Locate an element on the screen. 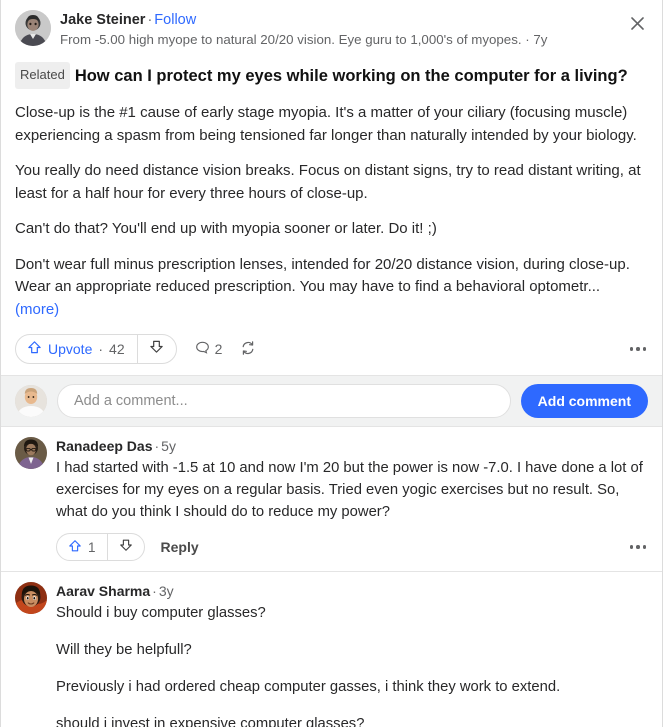  answer-action-bar: Upvote · 42 2 is located at coordinates (331, 349).